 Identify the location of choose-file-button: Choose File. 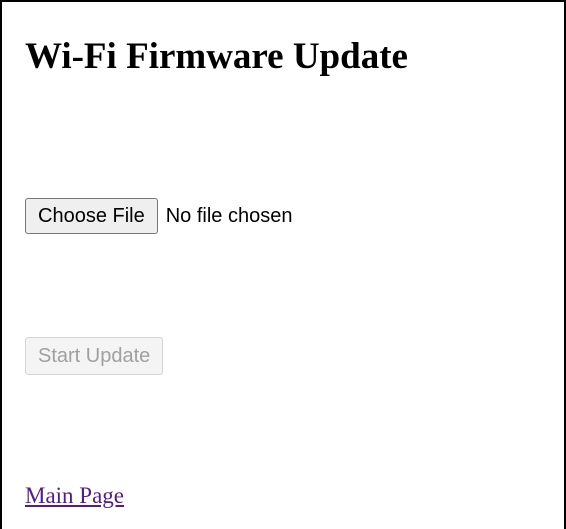
(91, 216).